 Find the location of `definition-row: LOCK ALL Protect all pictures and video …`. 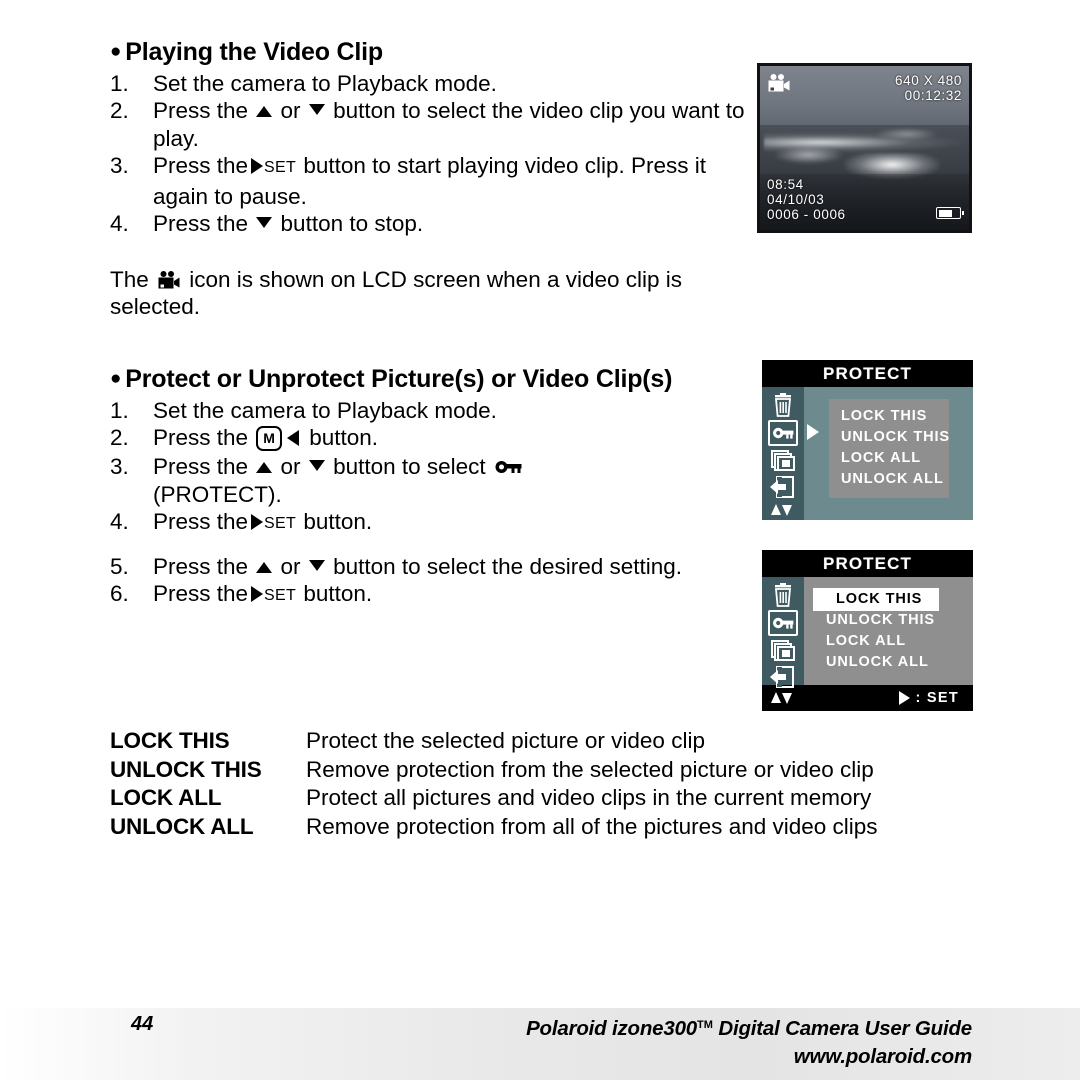

definition-row: LOCK ALL Protect all pictures and video … is located at coordinates (544, 798).